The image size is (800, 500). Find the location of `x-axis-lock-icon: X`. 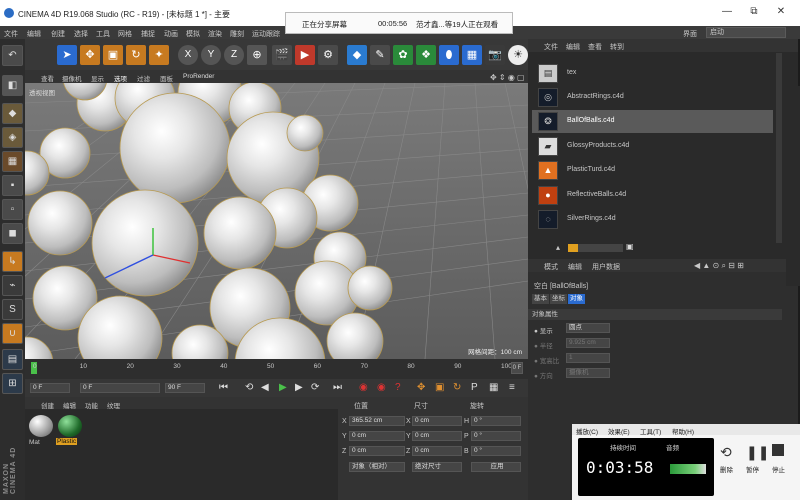

x-axis-lock-icon: X is located at coordinates (188, 55).